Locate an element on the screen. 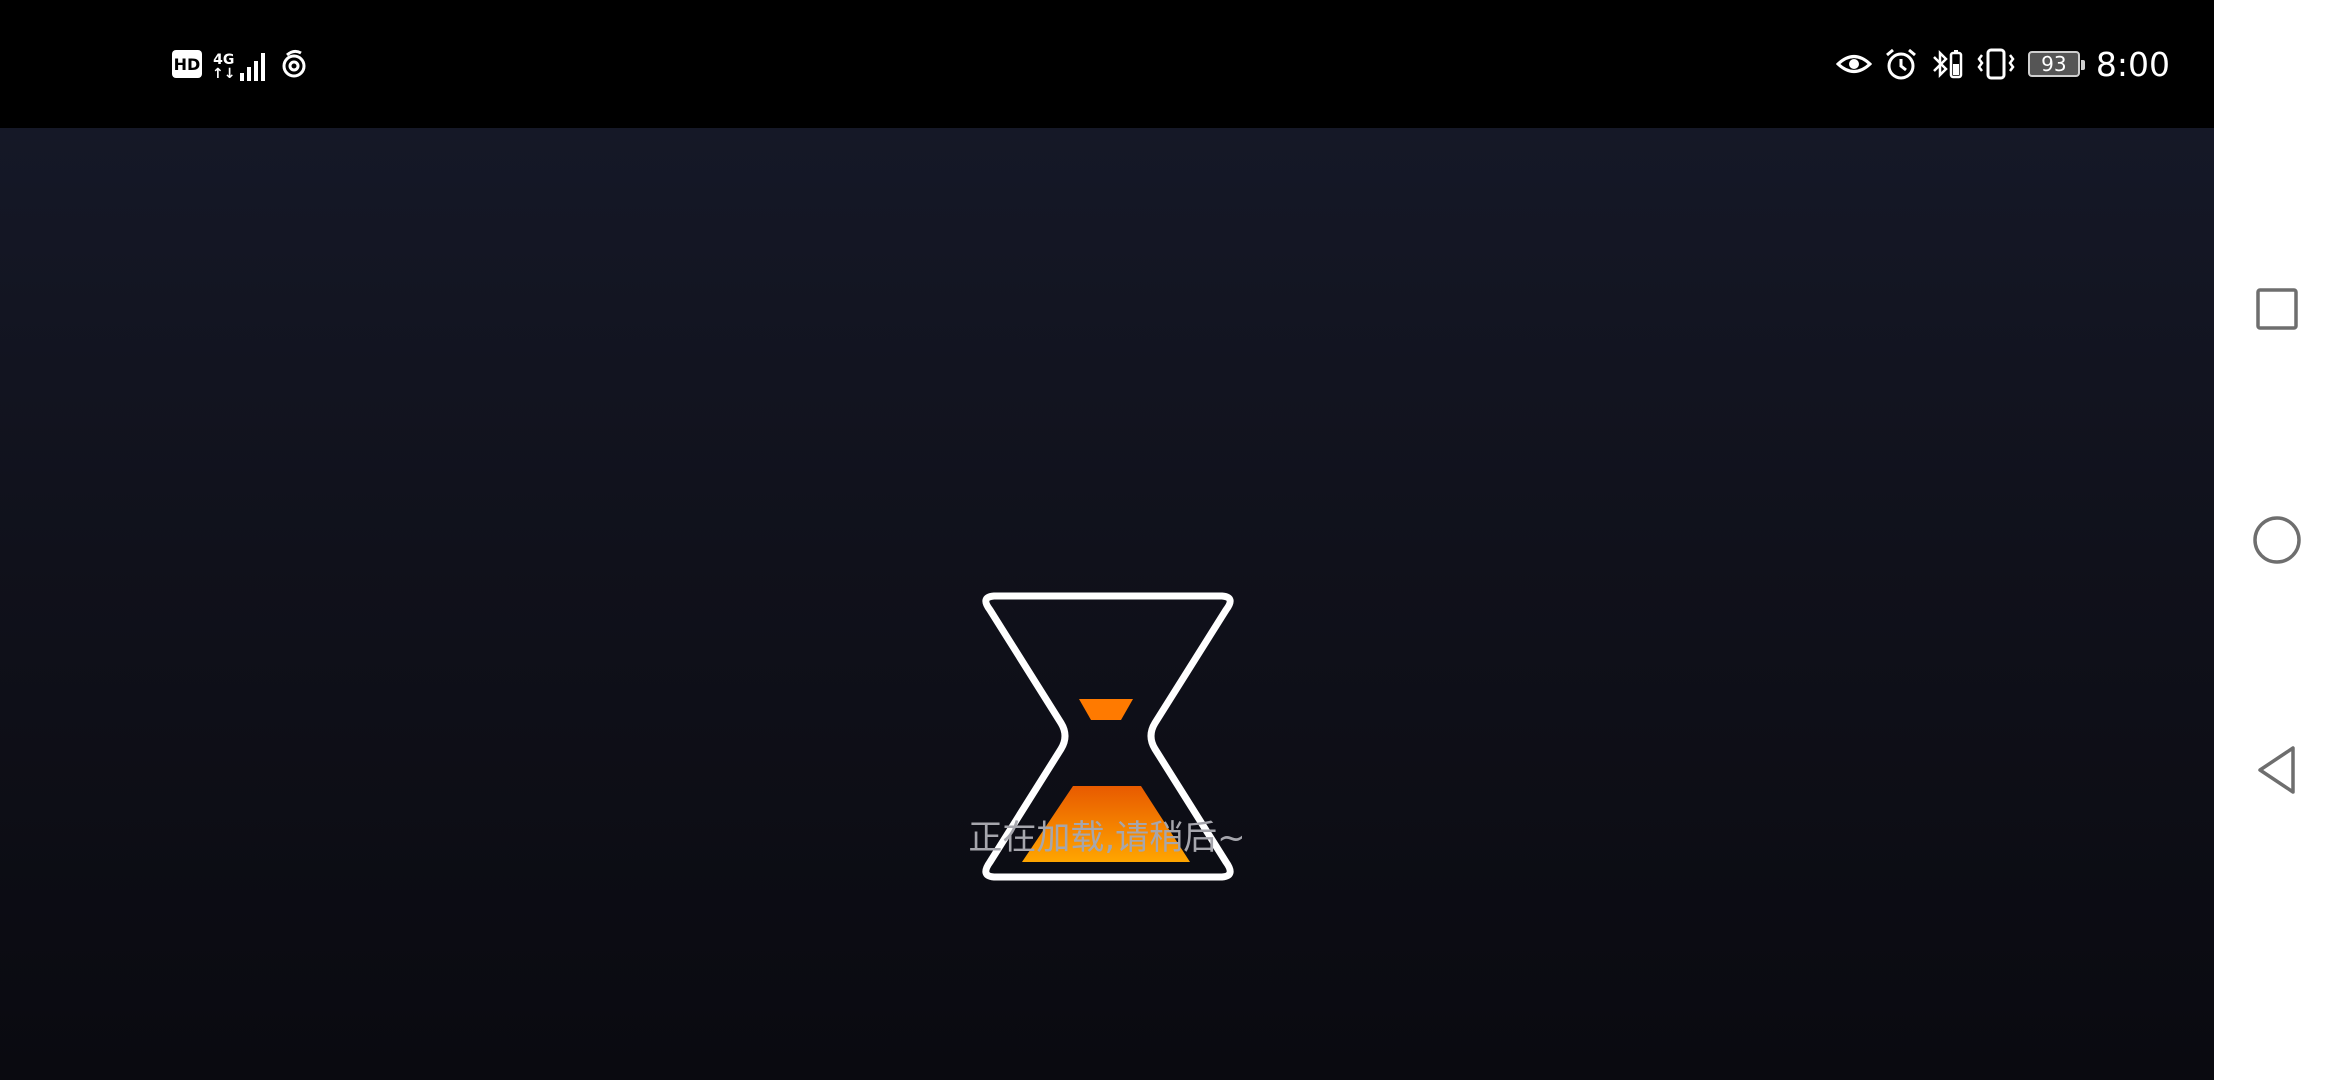 The height and width of the screenshot is (1080, 2340). recent-apps-button is located at coordinates (2277, 309).